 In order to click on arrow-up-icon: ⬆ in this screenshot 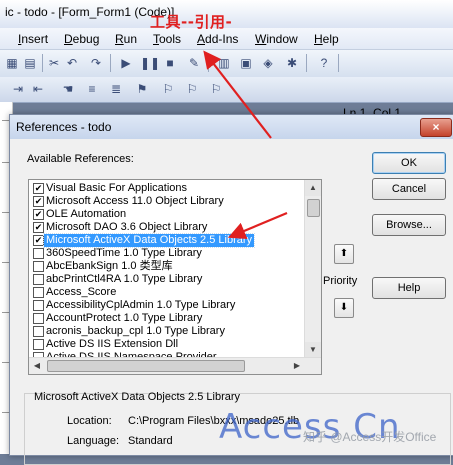, I will do `click(344, 253)`.